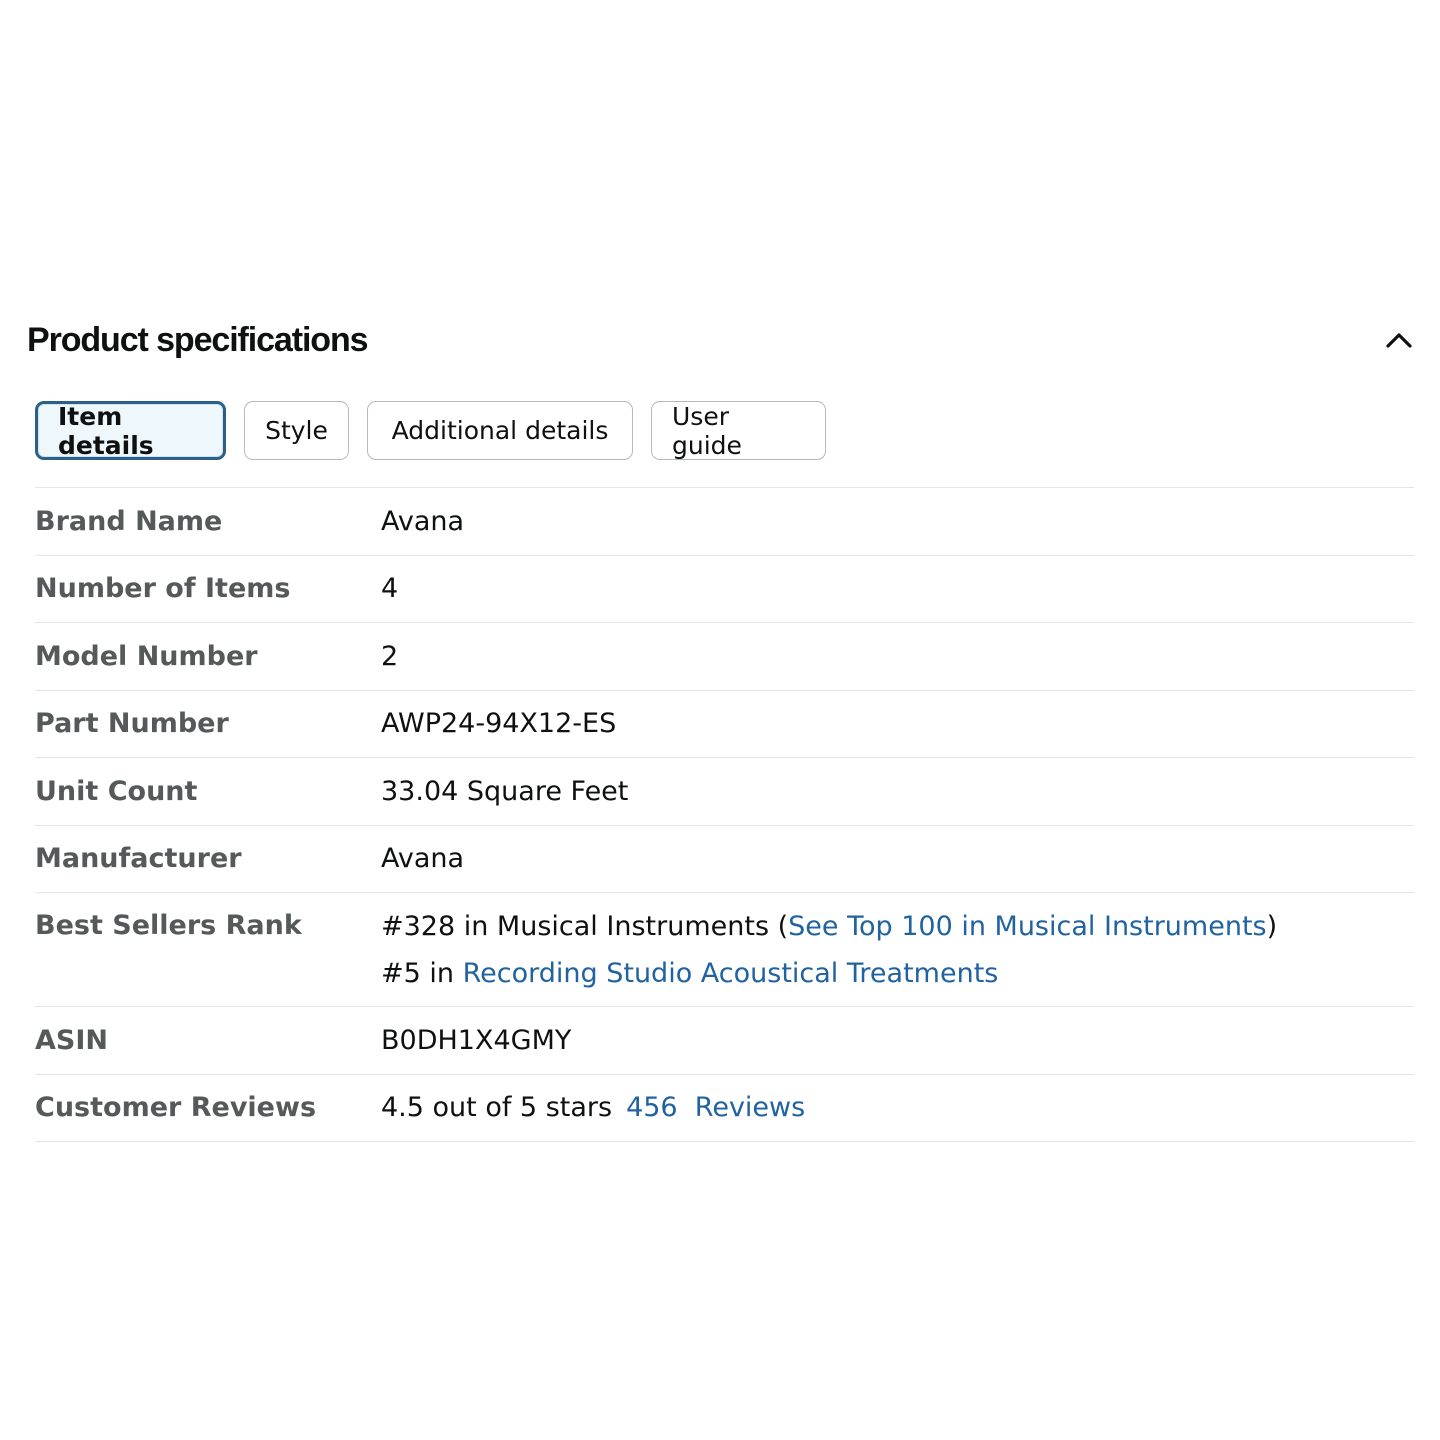 The height and width of the screenshot is (1440, 1440). What do you see at coordinates (138, 859) in the screenshot?
I see `spec-label: Manufacturer` at bounding box center [138, 859].